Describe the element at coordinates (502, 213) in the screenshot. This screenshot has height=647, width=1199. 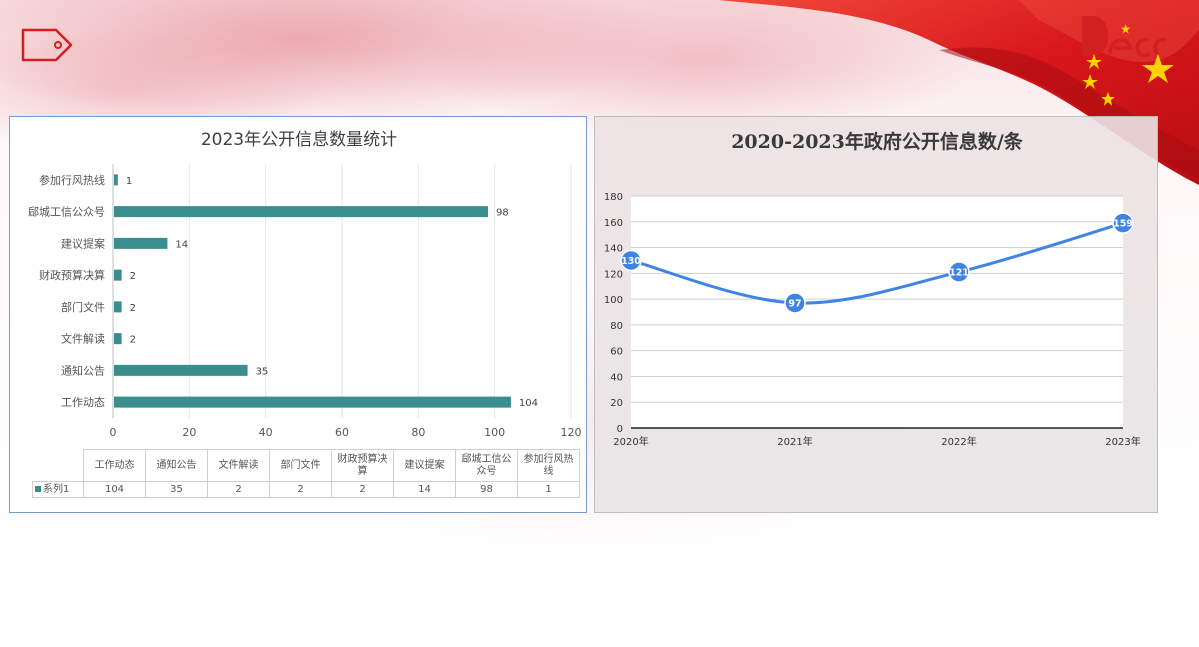
I see `bar-data-label: 98` at that location.